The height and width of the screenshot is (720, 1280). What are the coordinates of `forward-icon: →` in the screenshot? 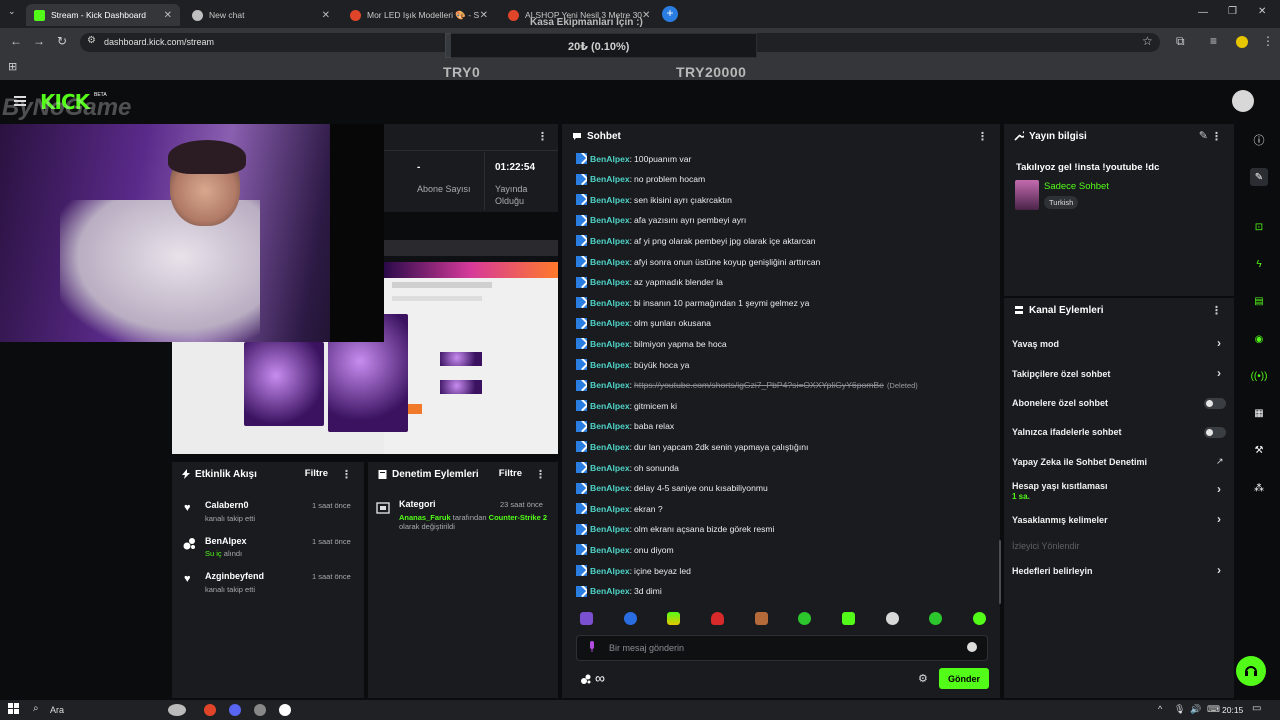 It's located at (39, 41).